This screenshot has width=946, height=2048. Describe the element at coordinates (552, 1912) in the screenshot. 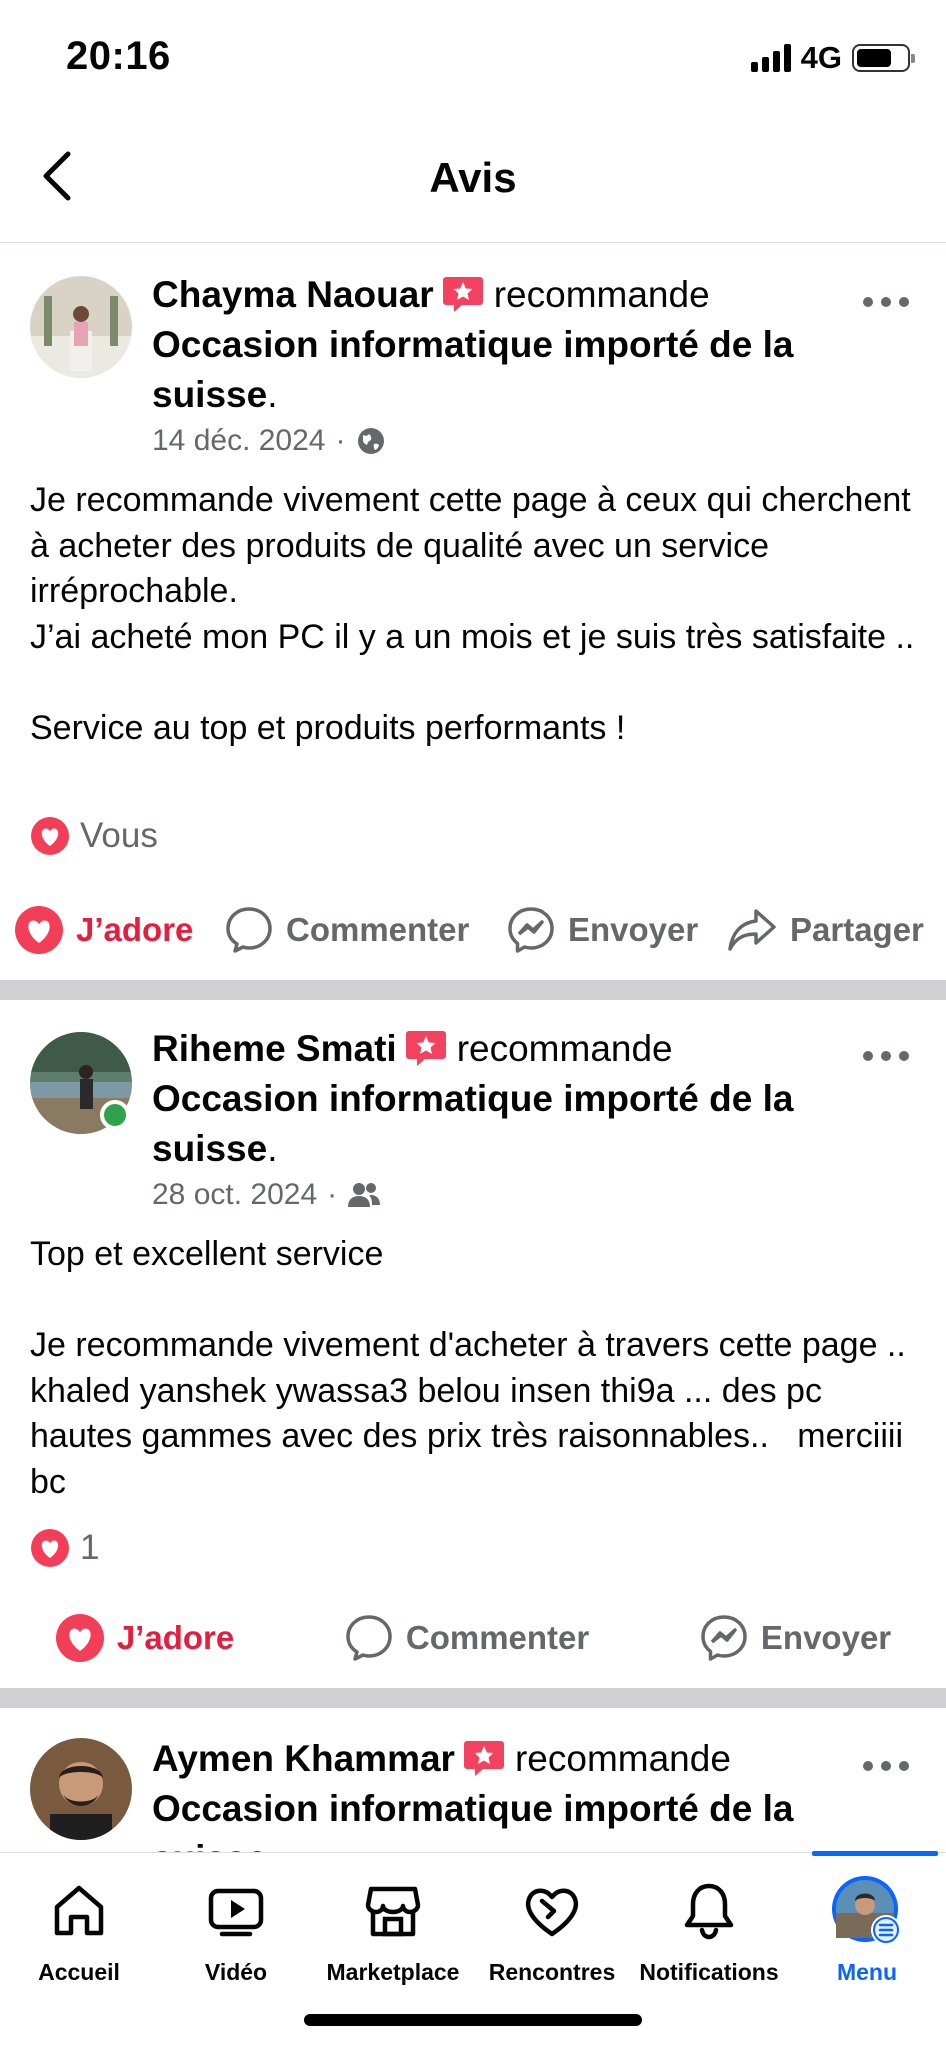

I see `dating-heart-icon` at that location.